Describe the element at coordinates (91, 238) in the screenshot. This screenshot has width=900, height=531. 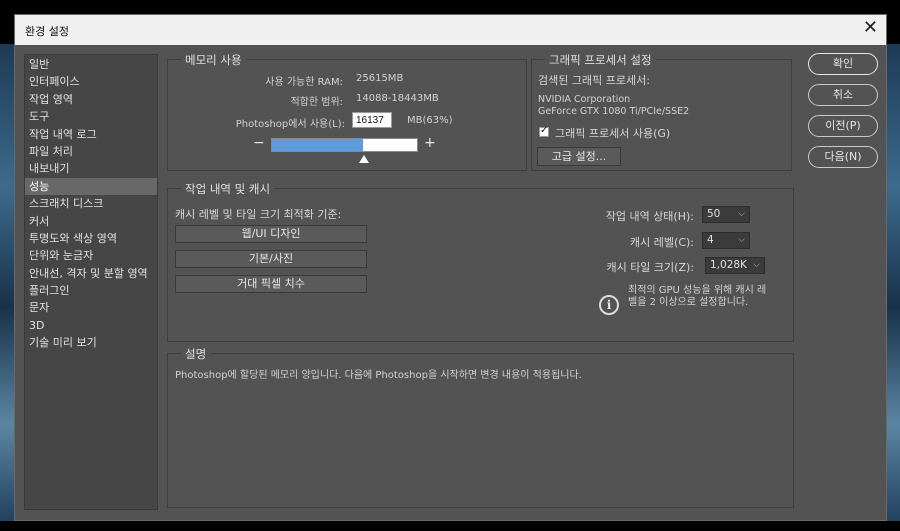
I see `sidebar-item: 투명도와 색상 영역` at that location.